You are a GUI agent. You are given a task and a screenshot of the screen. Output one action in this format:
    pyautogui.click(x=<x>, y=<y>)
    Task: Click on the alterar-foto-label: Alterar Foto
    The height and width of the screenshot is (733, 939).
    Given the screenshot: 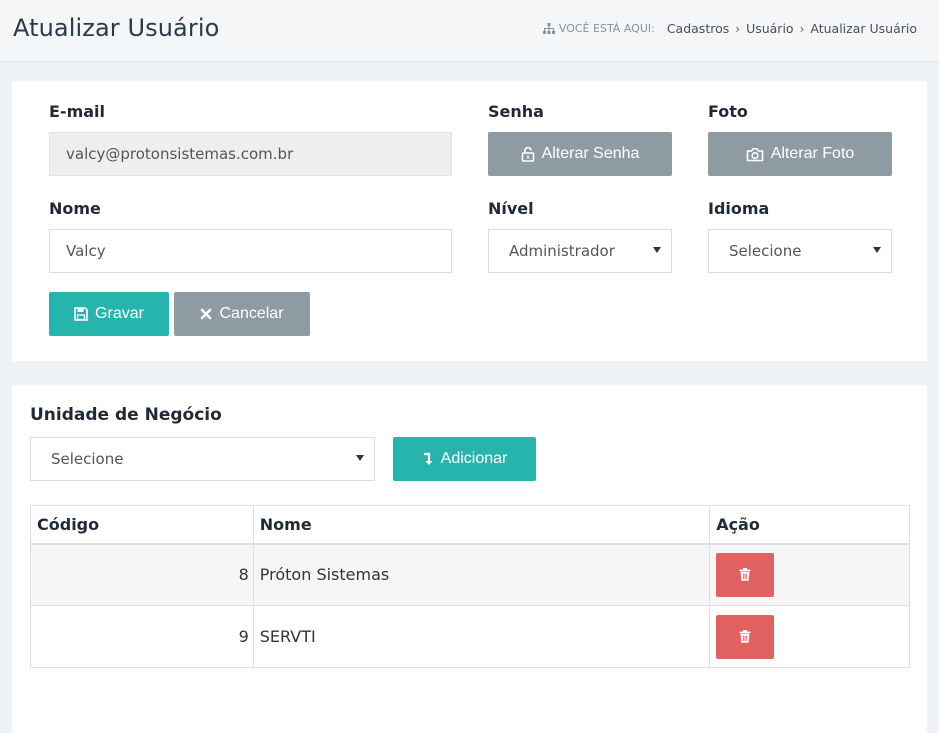 What is the action you would take?
    pyautogui.click(x=812, y=153)
    